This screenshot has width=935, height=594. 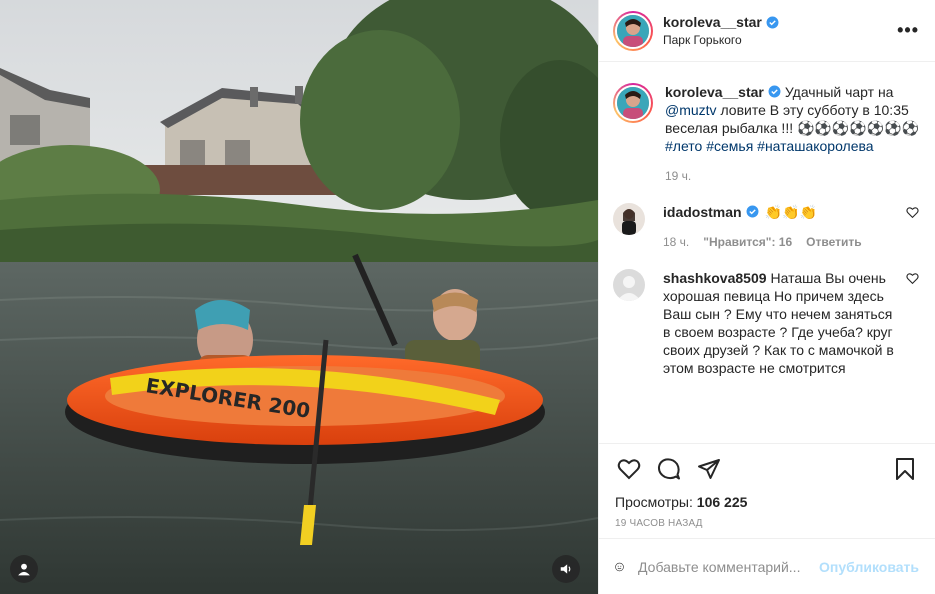 I want to click on like-button, so click(x=629, y=469).